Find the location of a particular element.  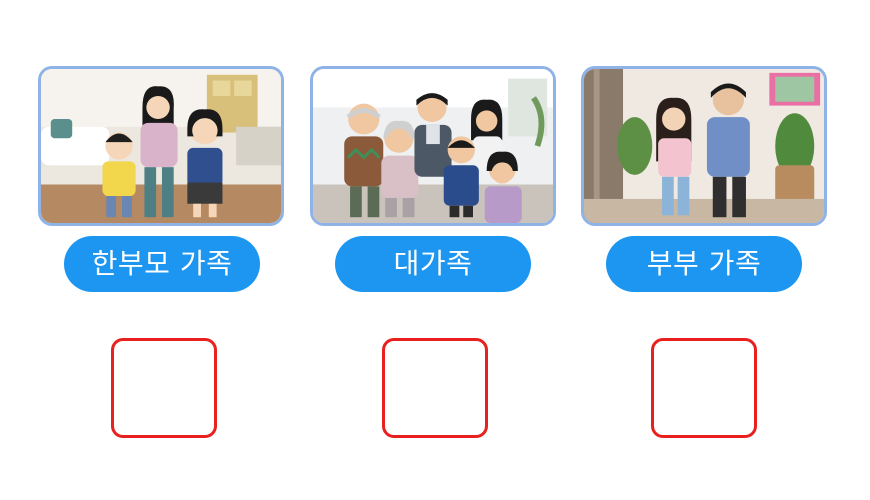

single-parent-family-label: 한부모 가족 is located at coordinates (162, 264).